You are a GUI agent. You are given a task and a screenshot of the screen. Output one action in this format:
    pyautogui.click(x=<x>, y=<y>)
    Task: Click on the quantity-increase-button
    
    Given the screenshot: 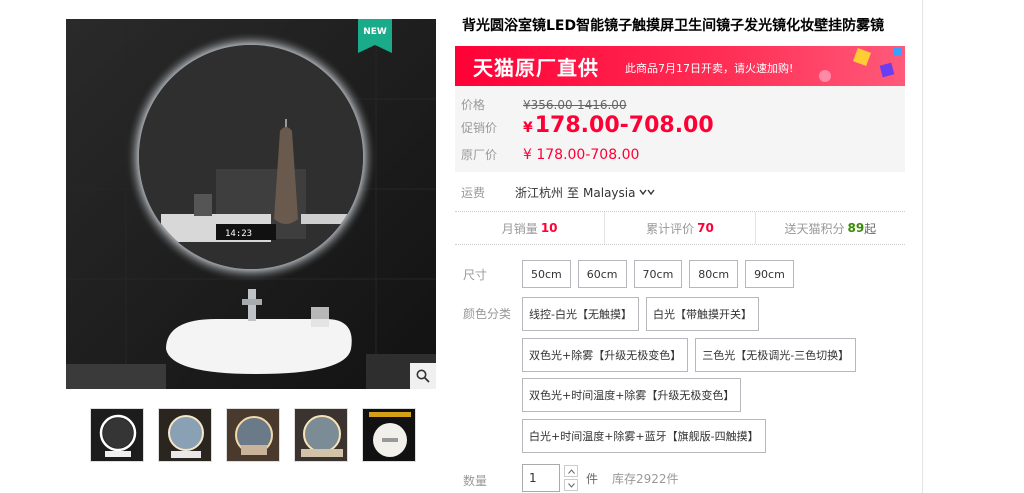 What is the action you would take?
    pyautogui.click(x=571, y=471)
    